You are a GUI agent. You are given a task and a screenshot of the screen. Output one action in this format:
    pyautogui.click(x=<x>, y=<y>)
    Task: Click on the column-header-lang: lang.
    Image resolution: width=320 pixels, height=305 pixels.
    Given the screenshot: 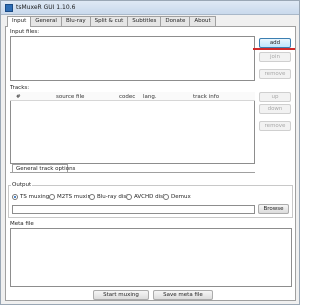 What is the action you would take?
    pyautogui.click(x=150, y=97)
    